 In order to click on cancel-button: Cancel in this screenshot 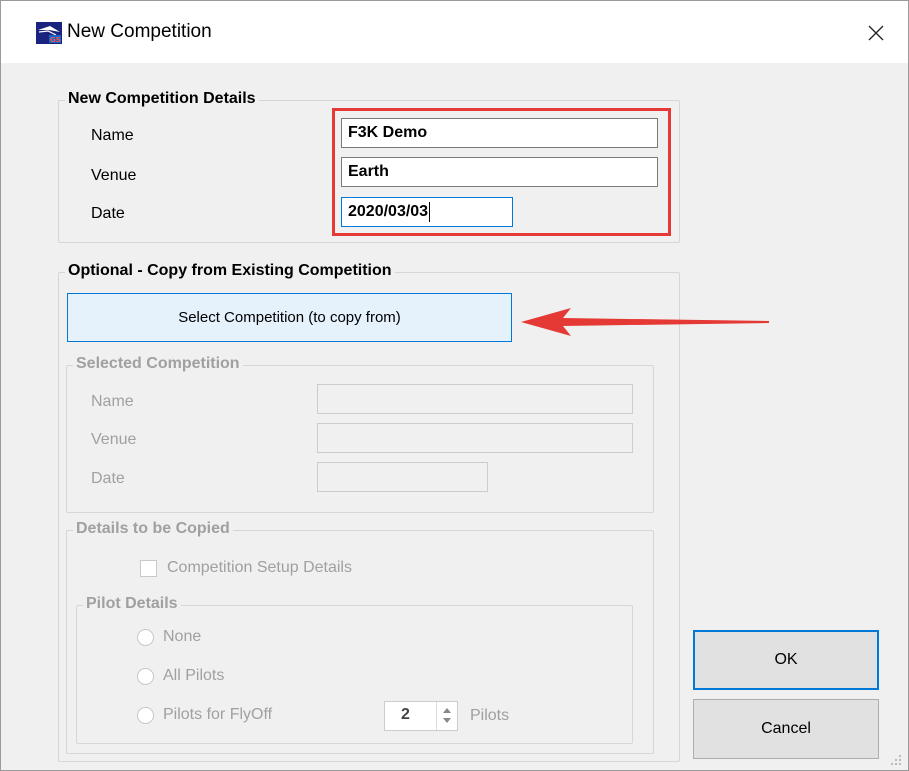, I will do `click(786, 729)`.